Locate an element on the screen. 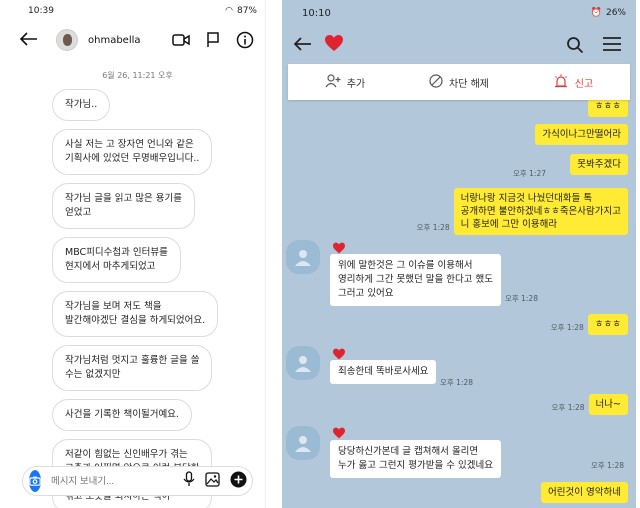 This screenshot has height=508, width=640. search-icon is located at coordinates (575, 47).